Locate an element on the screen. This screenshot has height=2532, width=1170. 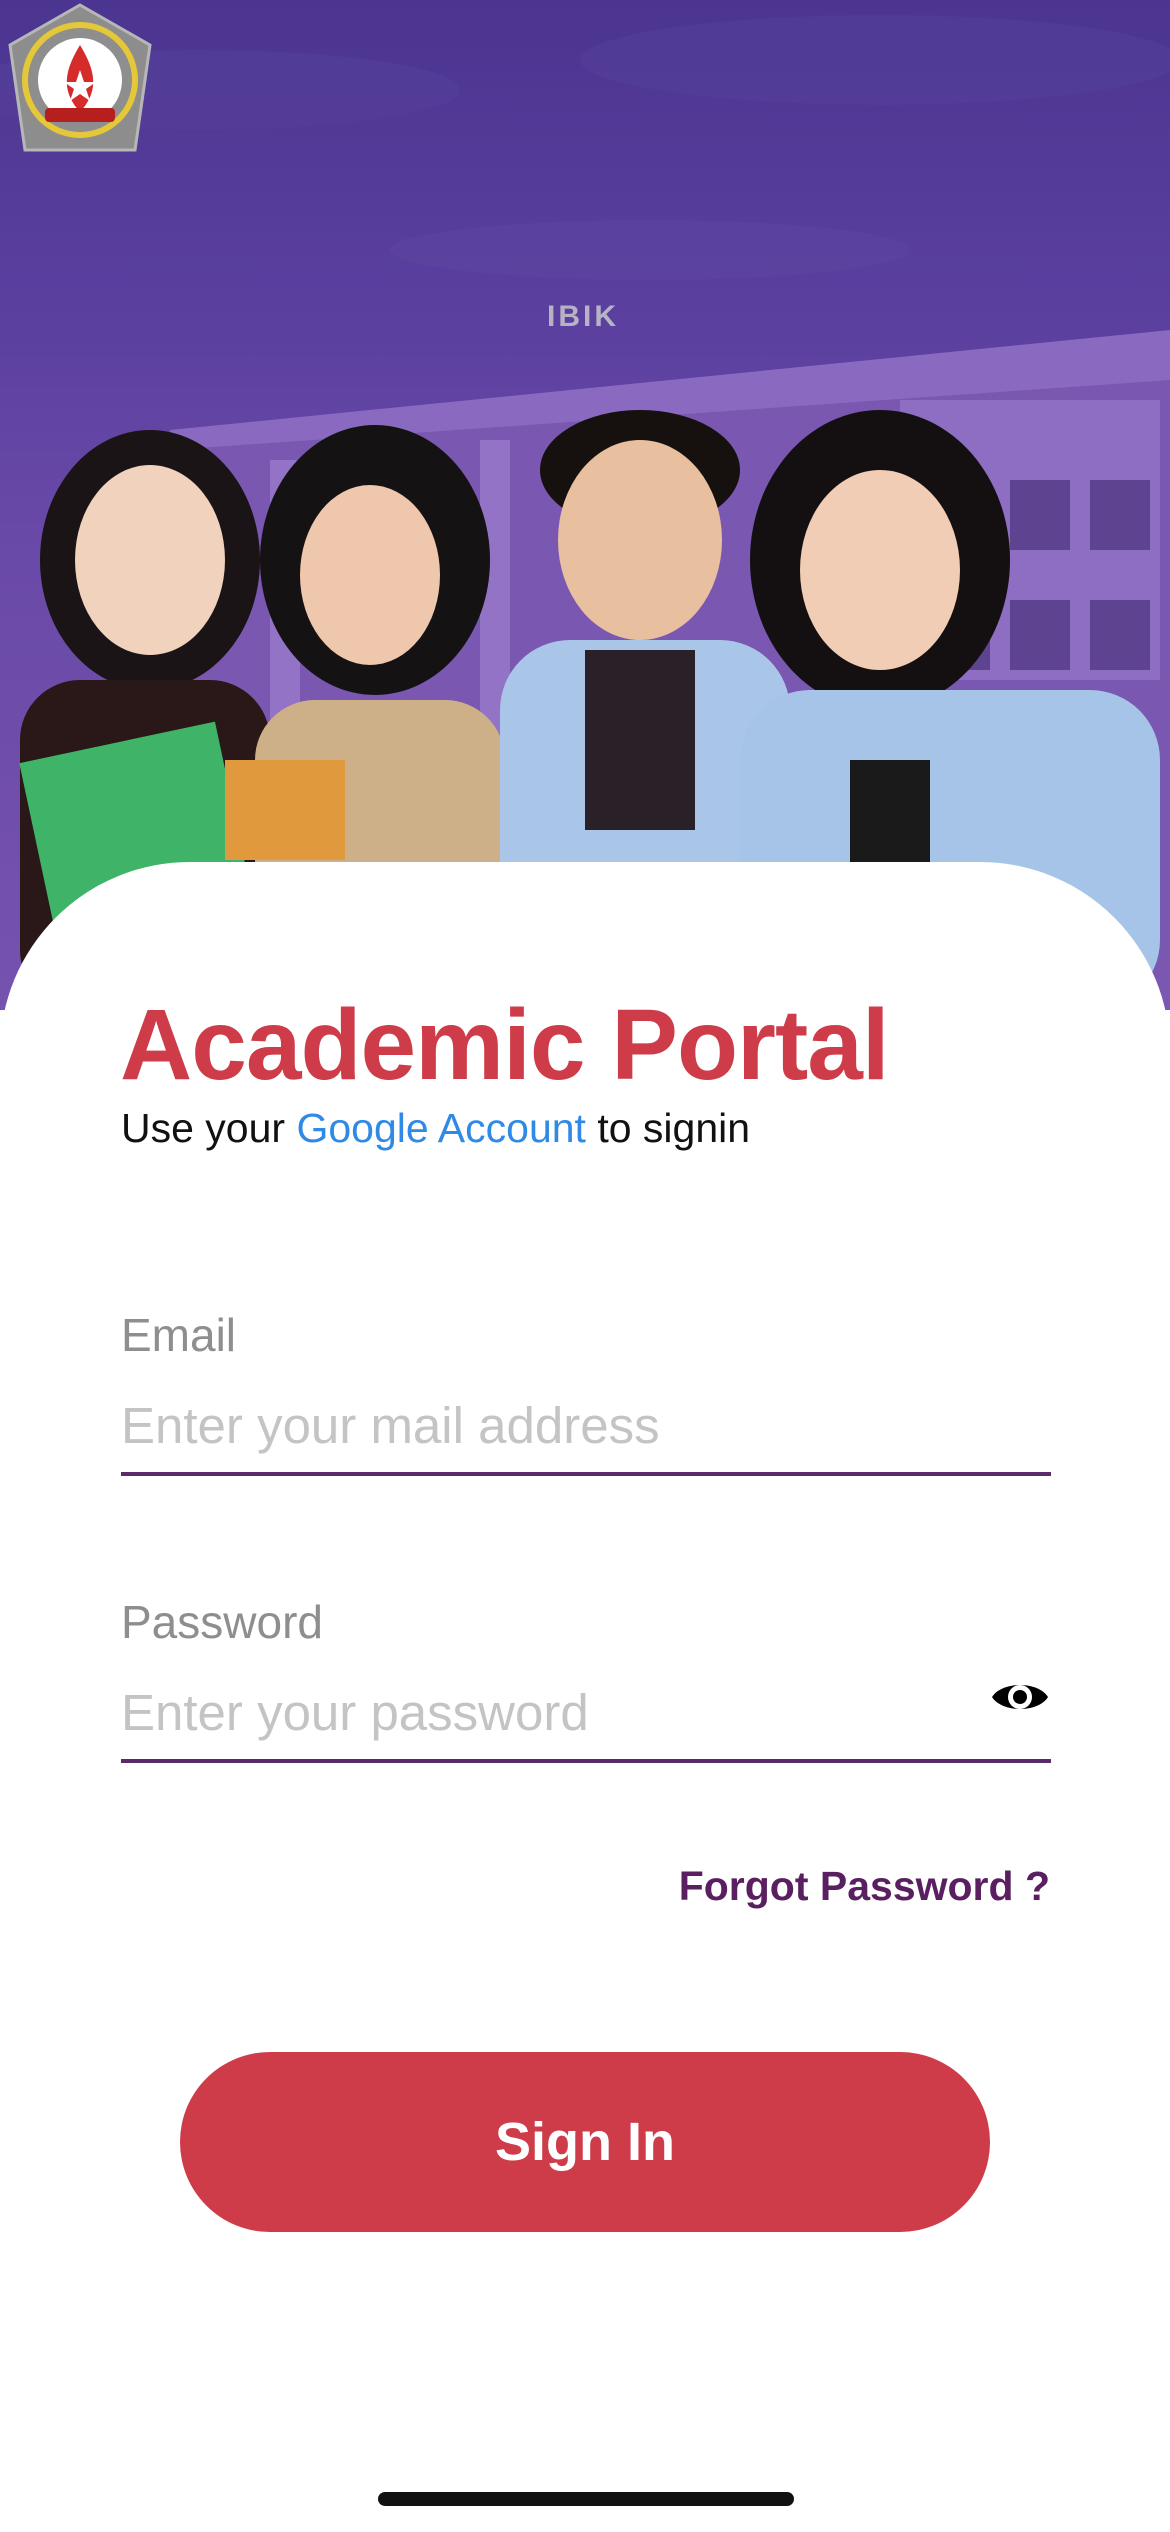
email-field is located at coordinates (586, 1425).